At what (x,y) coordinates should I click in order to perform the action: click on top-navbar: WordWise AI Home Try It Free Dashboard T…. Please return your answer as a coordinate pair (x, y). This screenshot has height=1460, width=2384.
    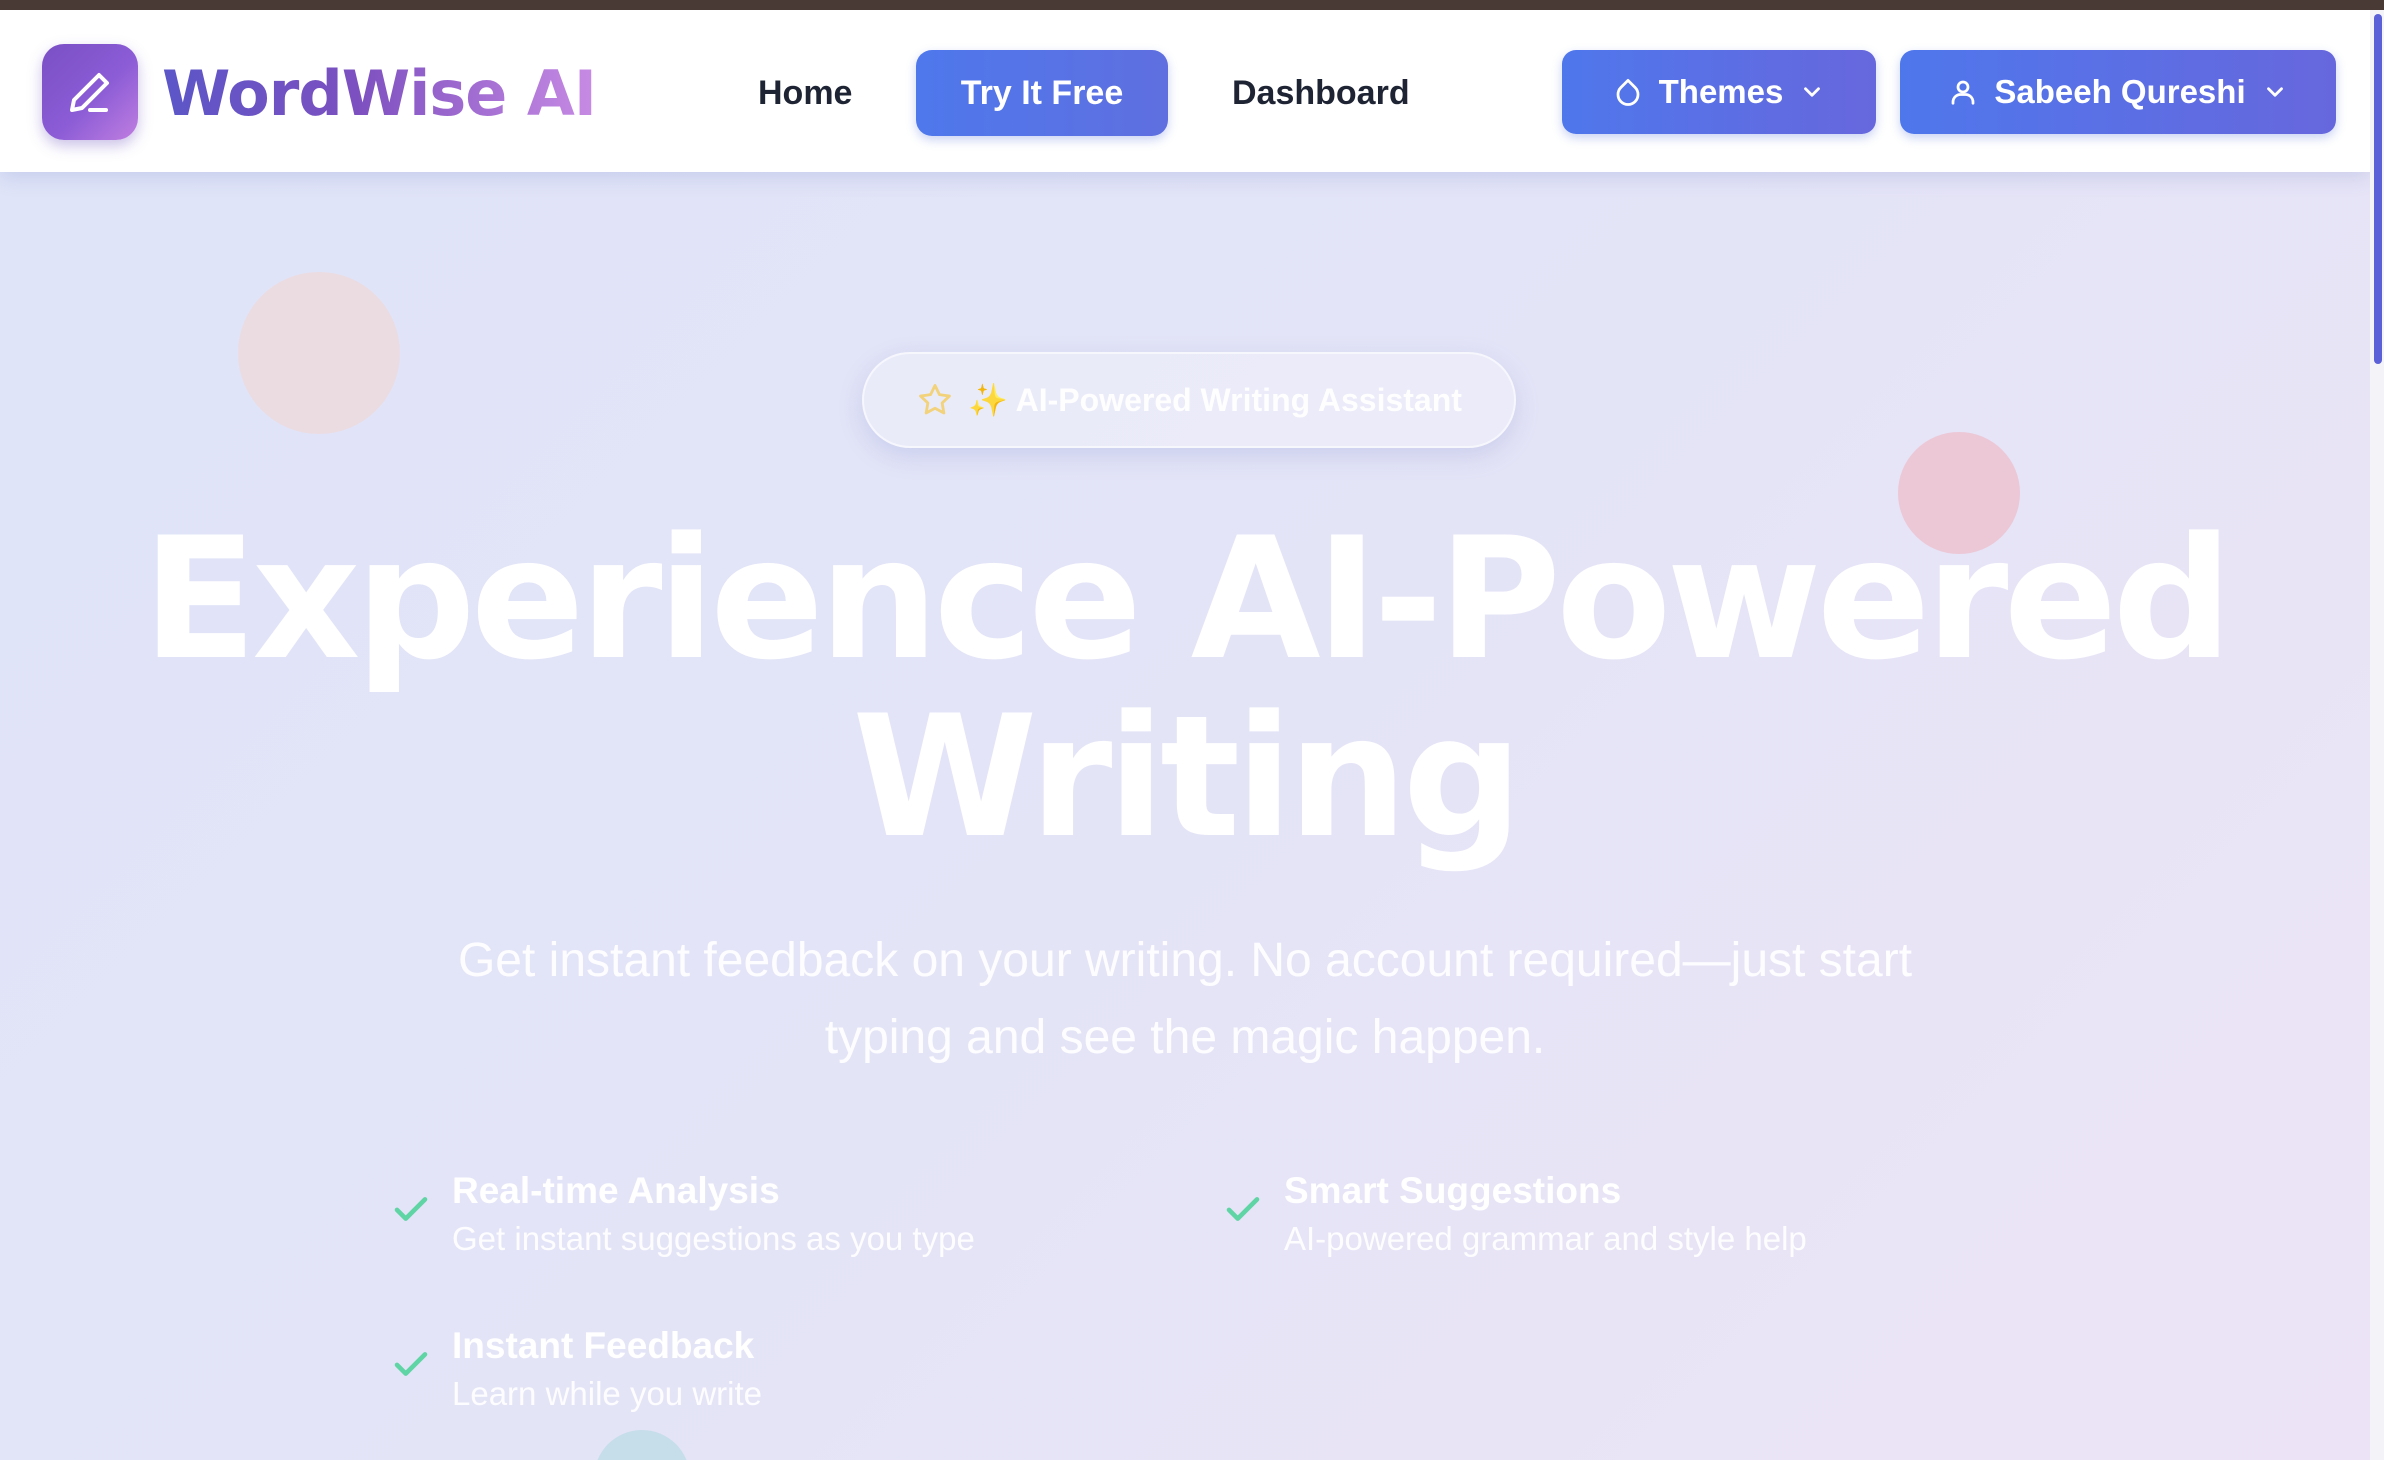
    Looking at the image, I should click on (1185, 91).